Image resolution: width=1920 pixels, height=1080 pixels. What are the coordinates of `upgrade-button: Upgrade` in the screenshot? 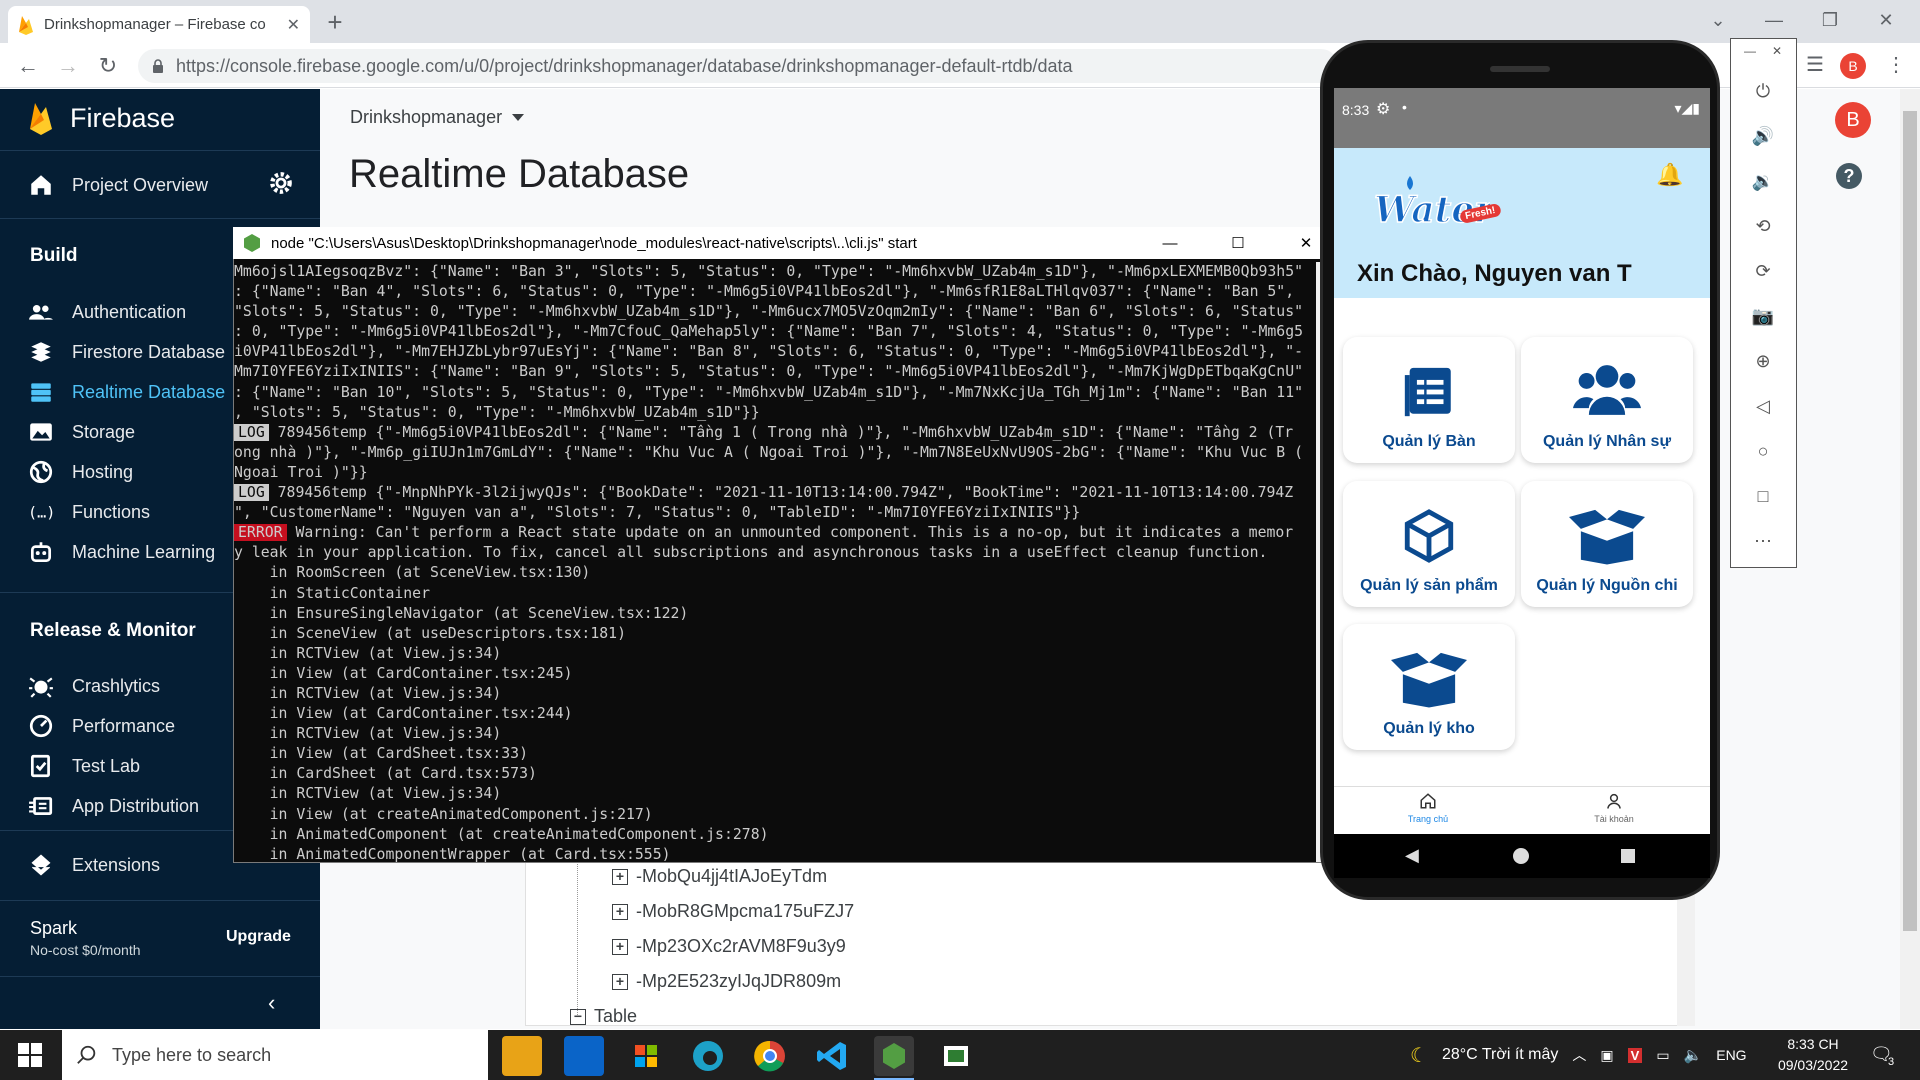 It's located at (258, 937).